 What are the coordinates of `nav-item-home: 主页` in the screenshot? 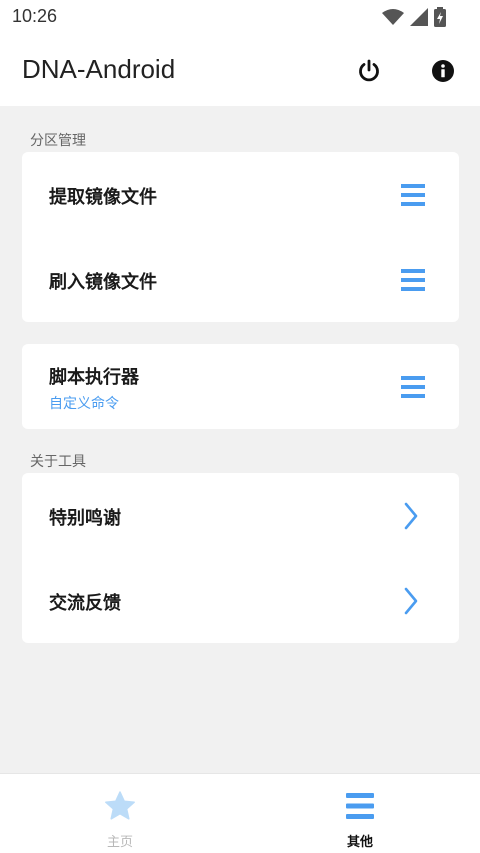 It's located at (120, 813).